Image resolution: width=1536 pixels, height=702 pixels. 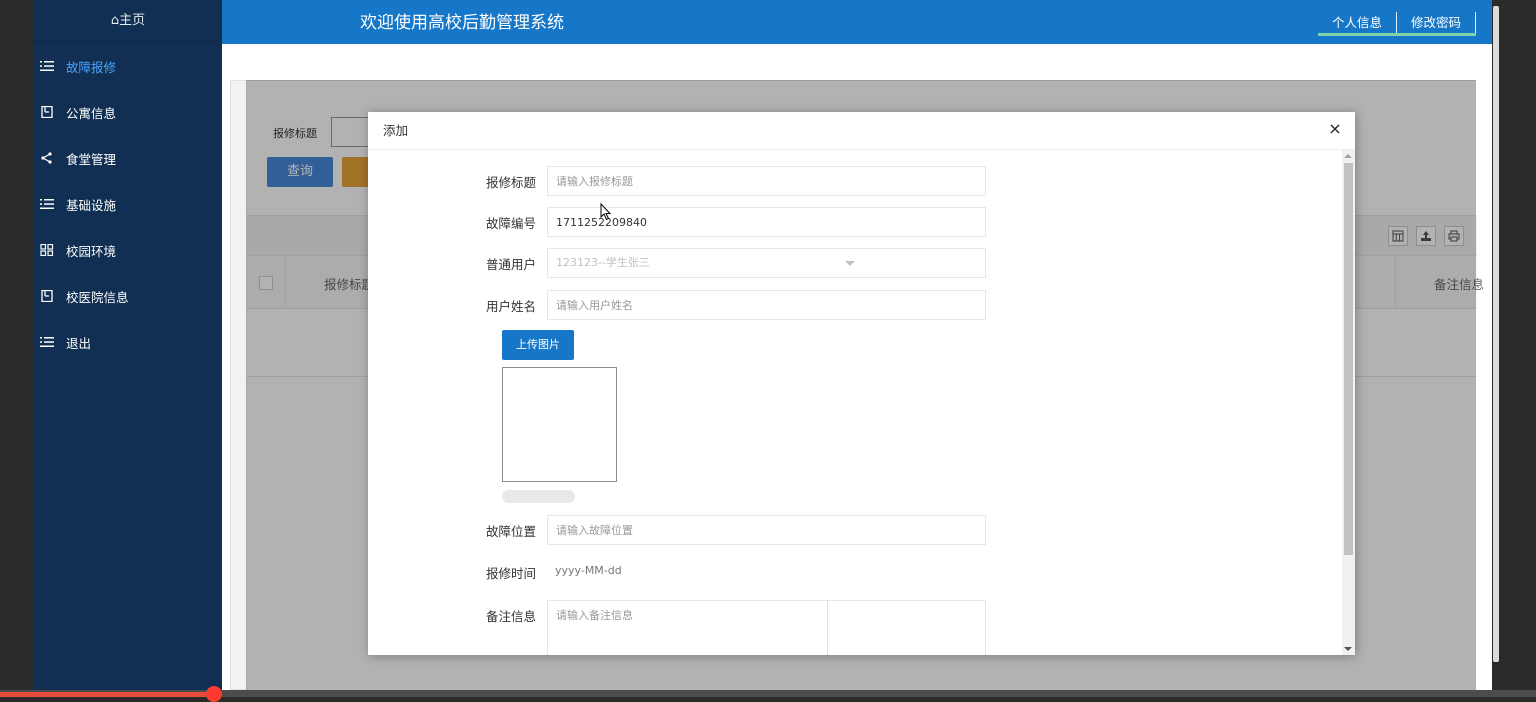 What do you see at coordinates (766, 530) in the screenshot?
I see `location-input` at bounding box center [766, 530].